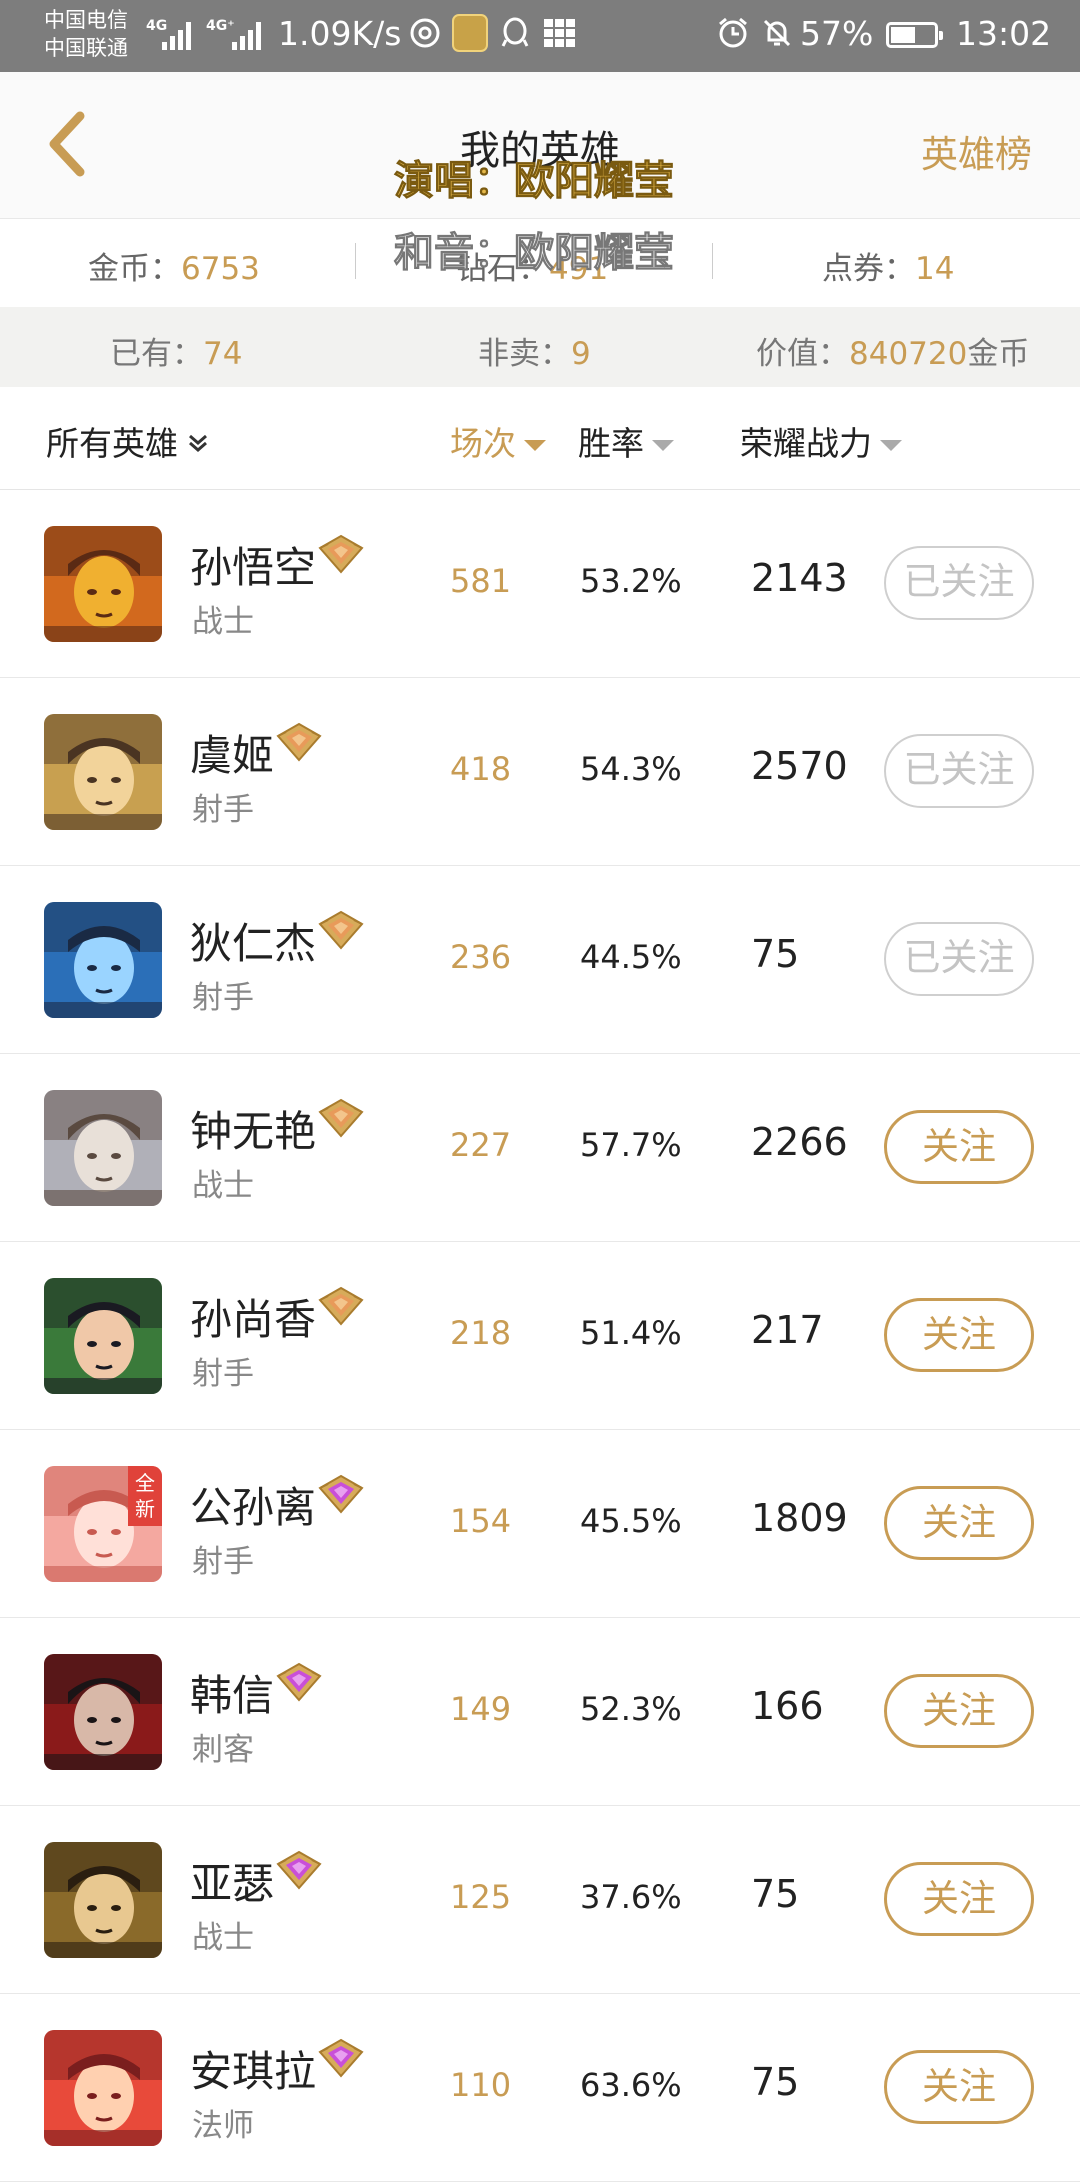  Describe the element at coordinates (631, 1333) in the screenshot. I see `hero-winrate: 51.4%` at that location.